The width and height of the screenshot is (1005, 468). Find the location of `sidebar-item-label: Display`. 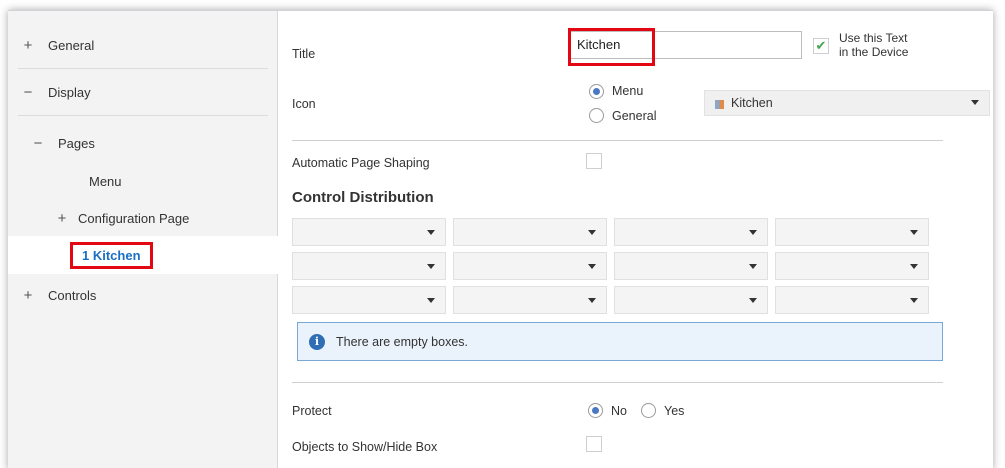

sidebar-item-label: Display is located at coordinates (69, 92).